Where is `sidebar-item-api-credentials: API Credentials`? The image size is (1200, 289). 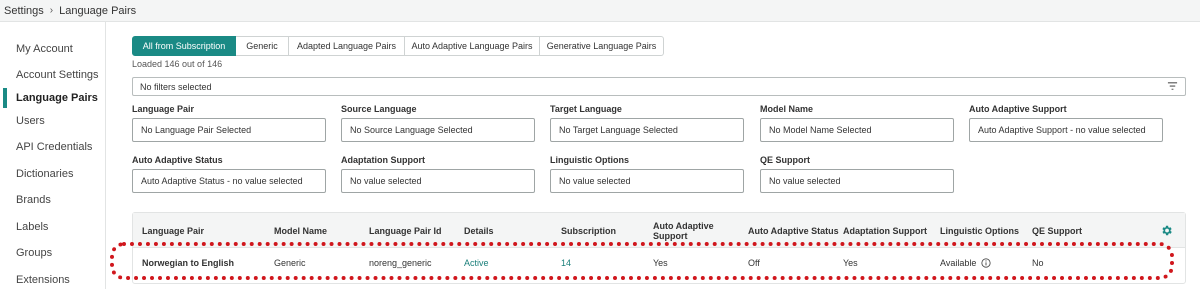 sidebar-item-api-credentials: API Credentials is located at coordinates (52, 147).